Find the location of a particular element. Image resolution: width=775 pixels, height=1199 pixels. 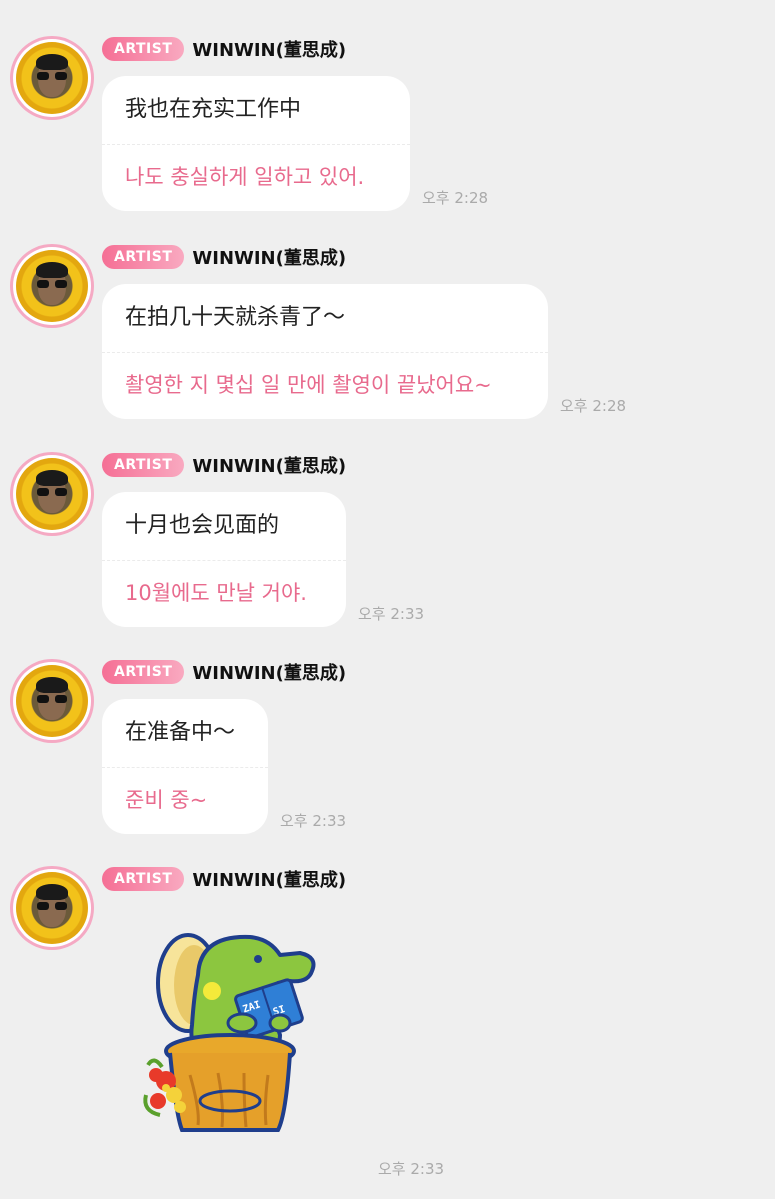

translation-text: 10월에도 만날 거야. is located at coordinates (216, 593).